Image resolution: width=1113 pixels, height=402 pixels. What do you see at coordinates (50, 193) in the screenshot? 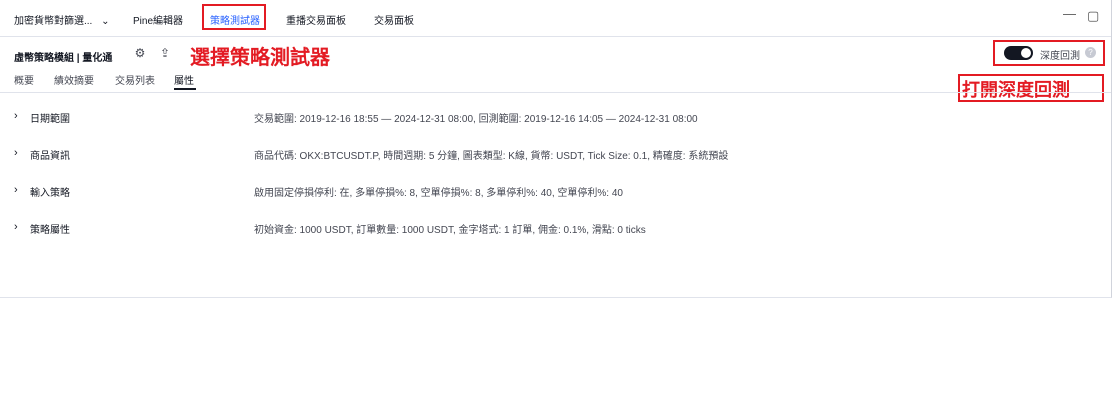
I see `row-label: 輸入策略` at bounding box center [50, 193].